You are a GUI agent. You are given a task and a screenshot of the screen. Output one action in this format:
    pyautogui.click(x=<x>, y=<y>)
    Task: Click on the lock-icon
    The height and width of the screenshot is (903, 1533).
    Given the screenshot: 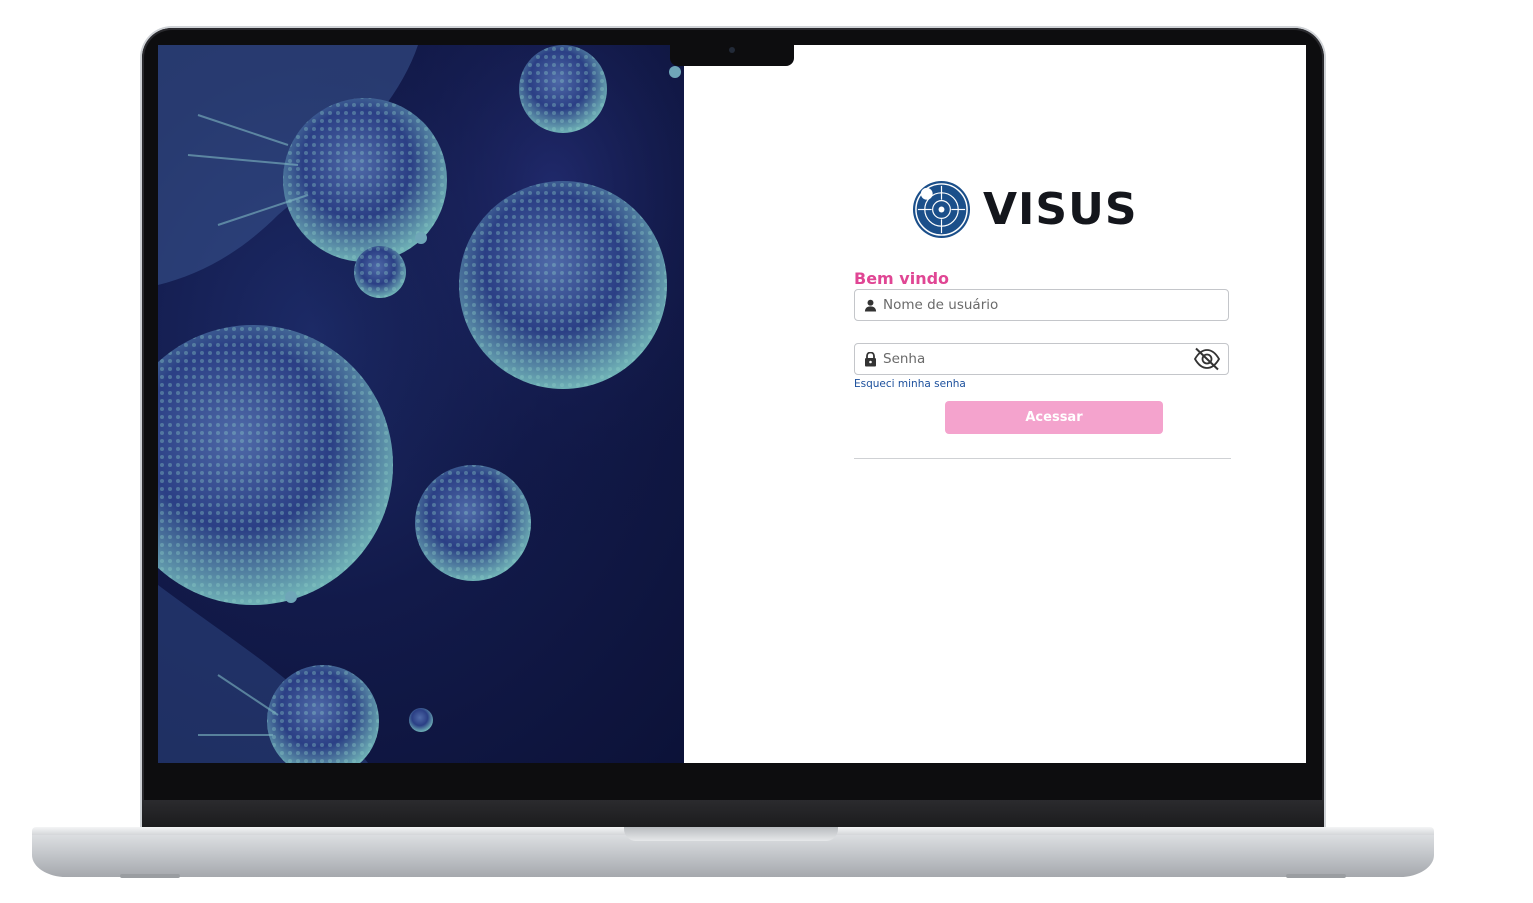 What is the action you would take?
    pyautogui.click(x=870, y=358)
    